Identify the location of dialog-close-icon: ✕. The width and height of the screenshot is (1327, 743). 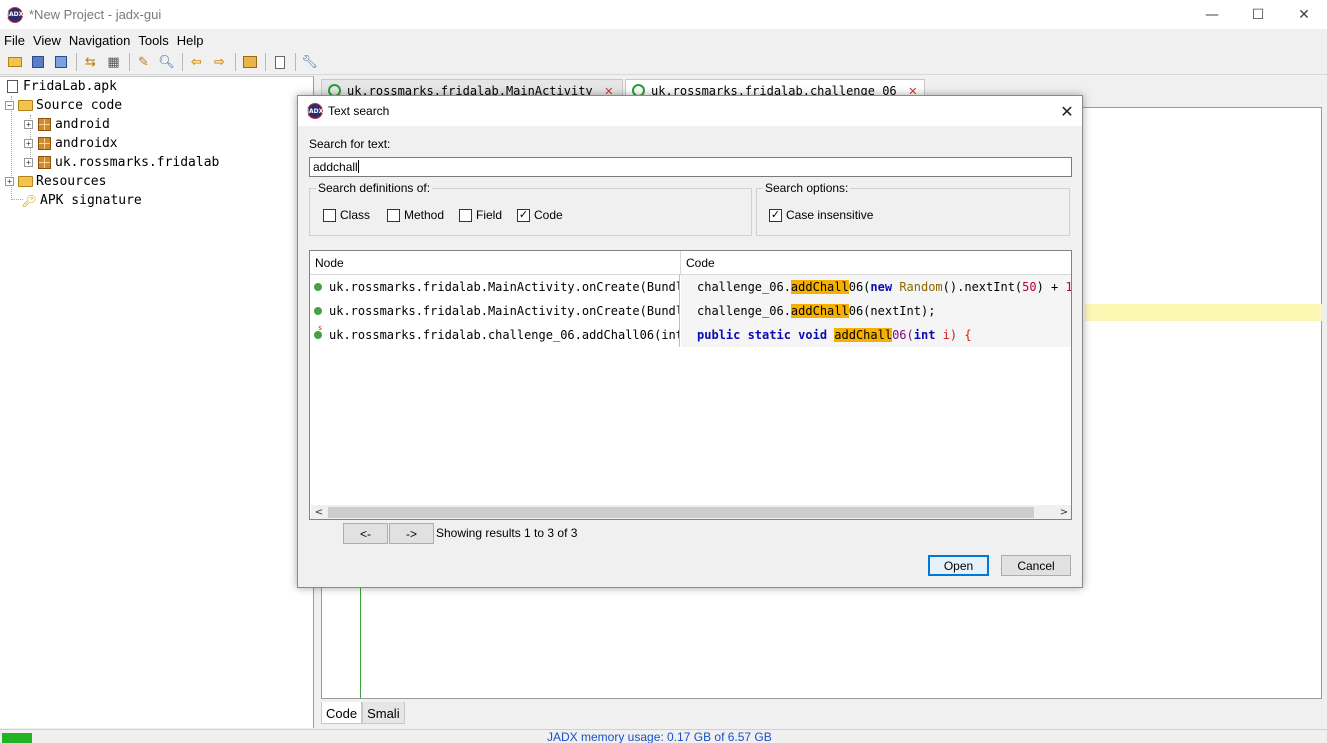
(1067, 111).